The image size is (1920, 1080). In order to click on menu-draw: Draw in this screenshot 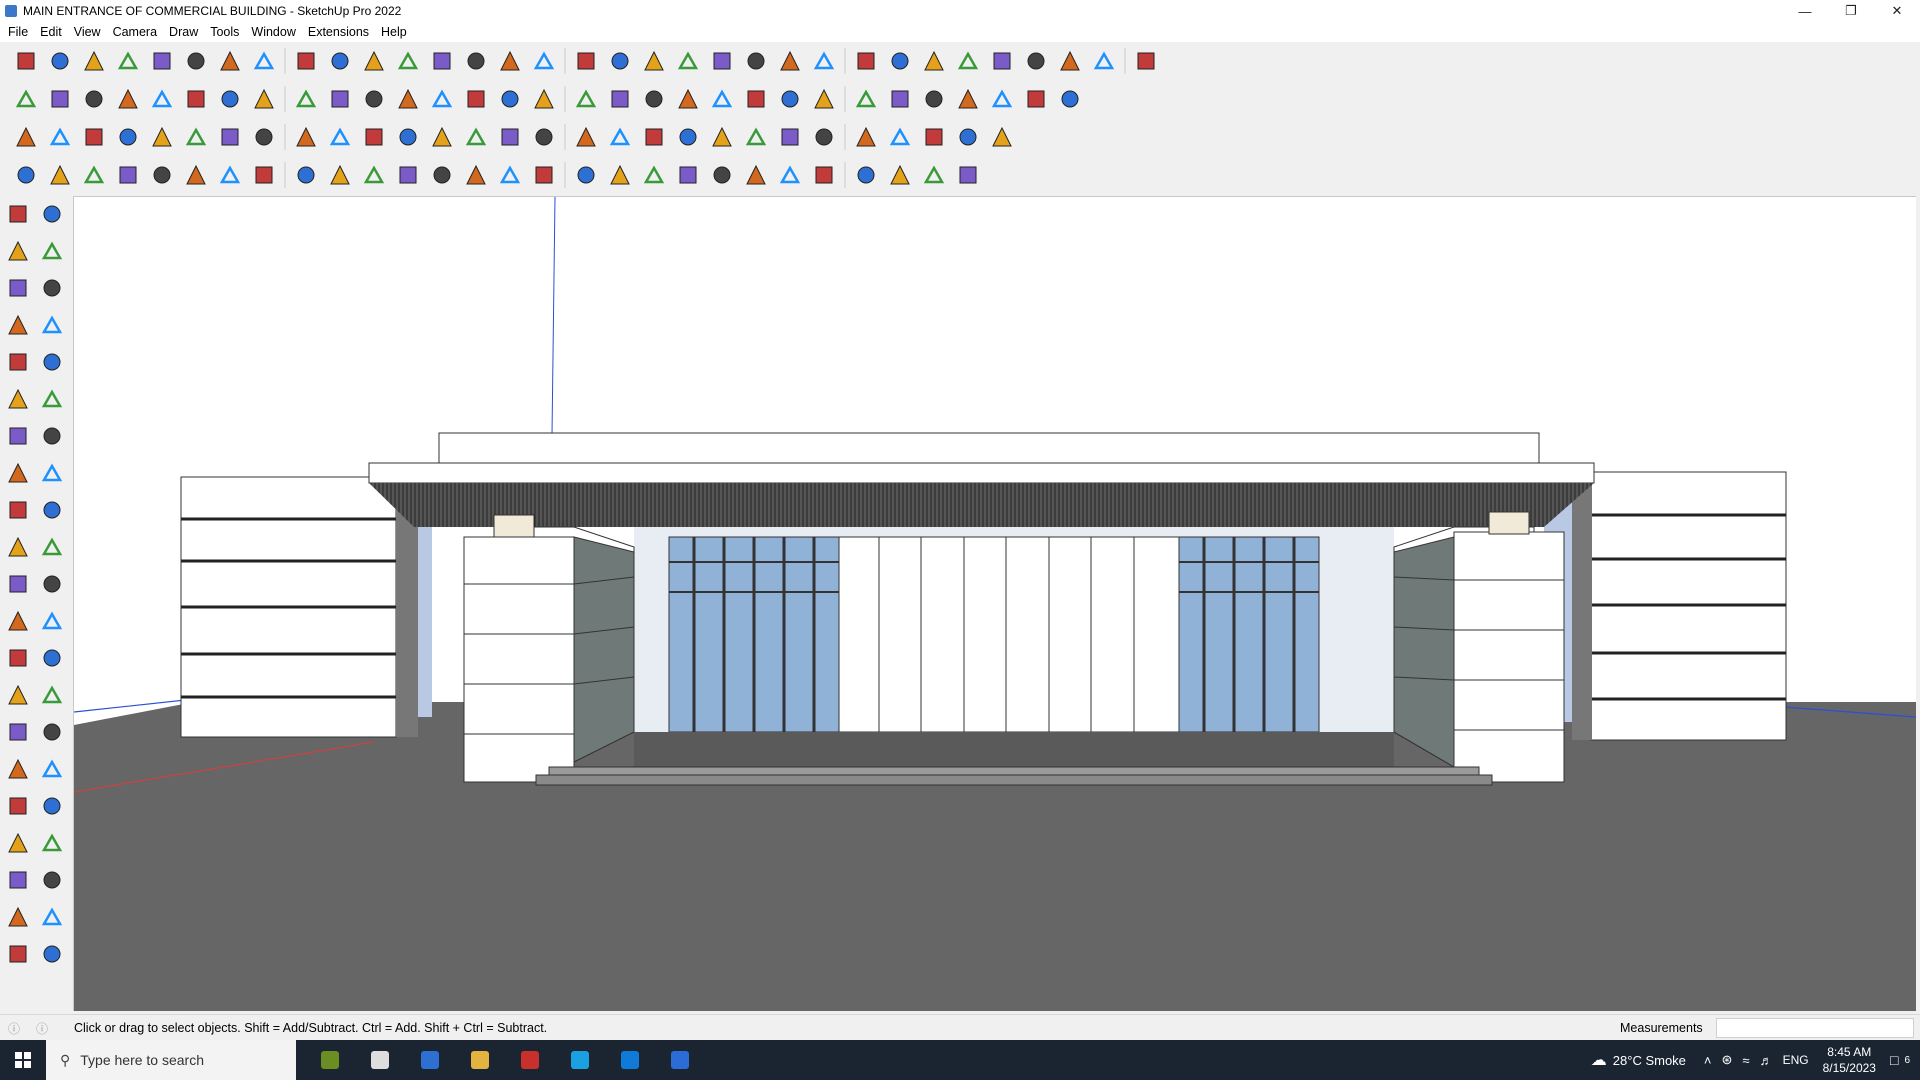, I will do `click(183, 32)`.